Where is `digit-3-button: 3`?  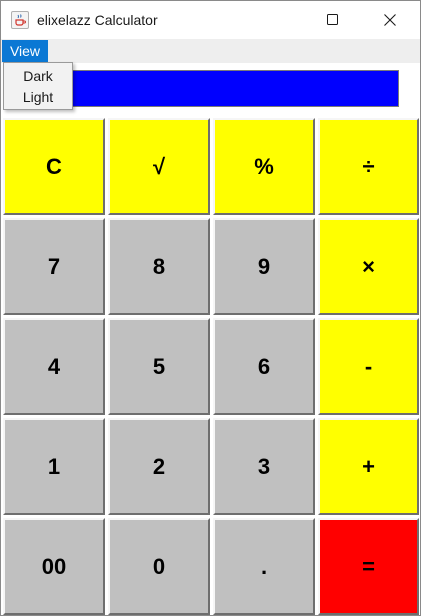
digit-3-button: 3 is located at coordinates (264, 466).